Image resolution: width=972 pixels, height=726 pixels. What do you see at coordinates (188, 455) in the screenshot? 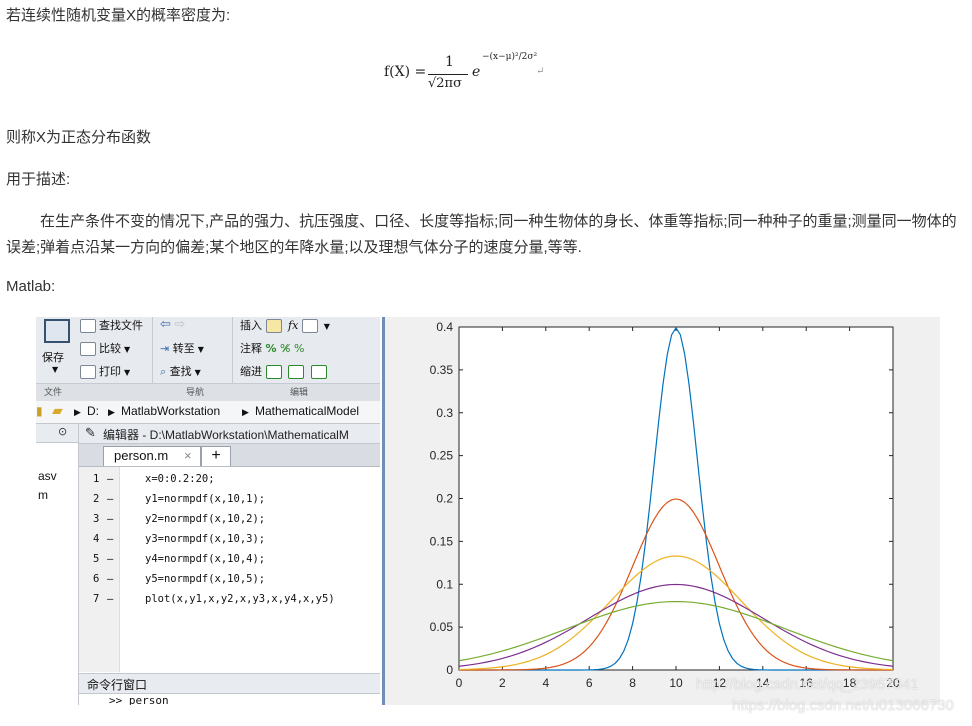
I see `close-icon: ×` at bounding box center [188, 455].